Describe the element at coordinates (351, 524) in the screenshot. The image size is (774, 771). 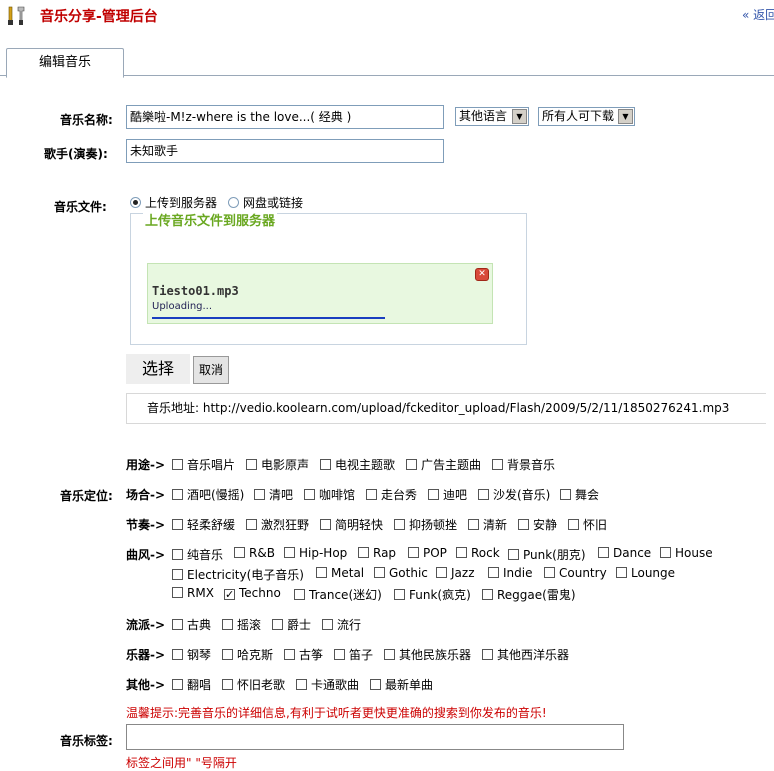
I see `checkbox-option: 简明轻快` at that location.